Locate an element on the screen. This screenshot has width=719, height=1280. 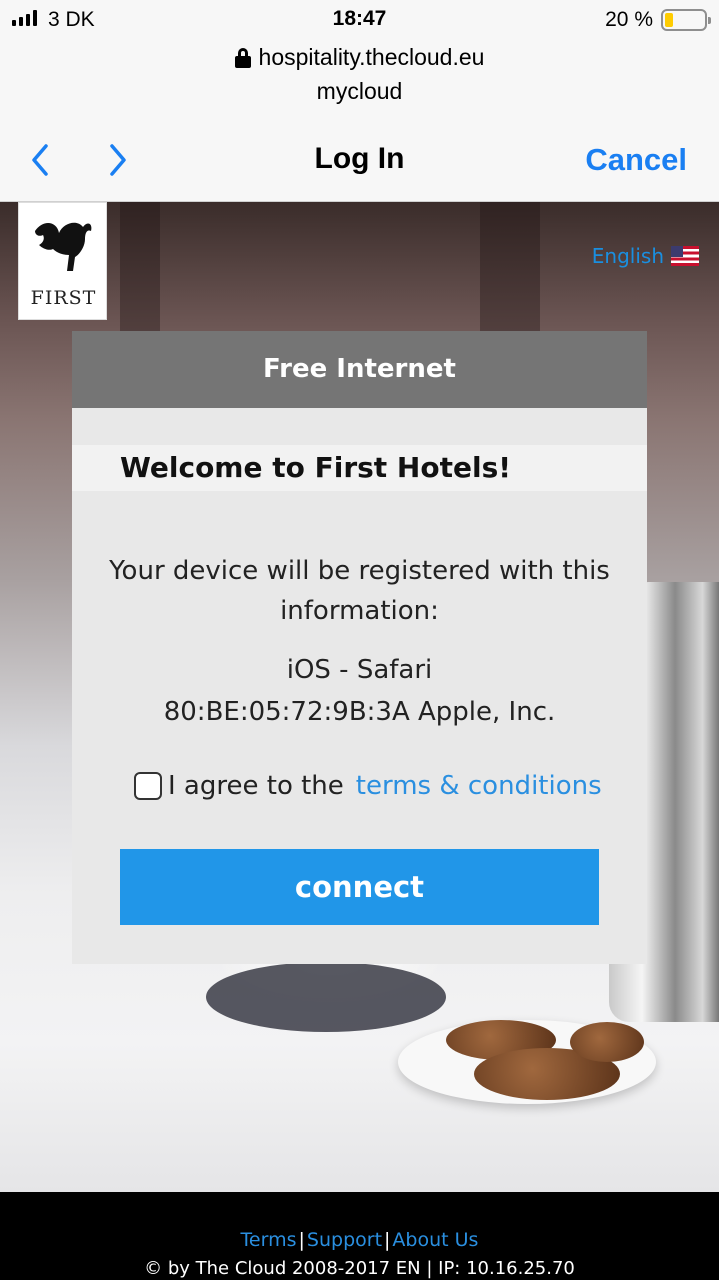
info-text: information: is located at coordinates (359, 611).